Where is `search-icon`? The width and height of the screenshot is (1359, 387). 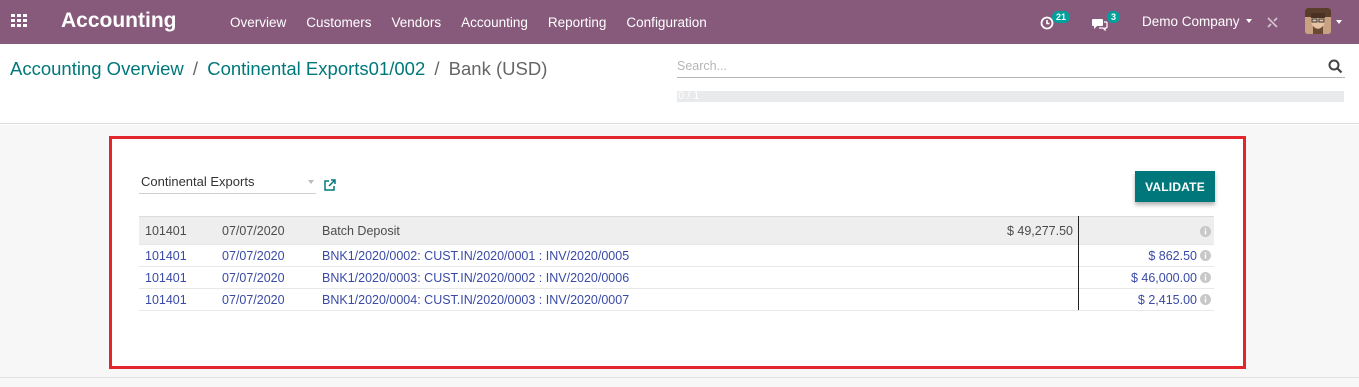 search-icon is located at coordinates (1335, 66).